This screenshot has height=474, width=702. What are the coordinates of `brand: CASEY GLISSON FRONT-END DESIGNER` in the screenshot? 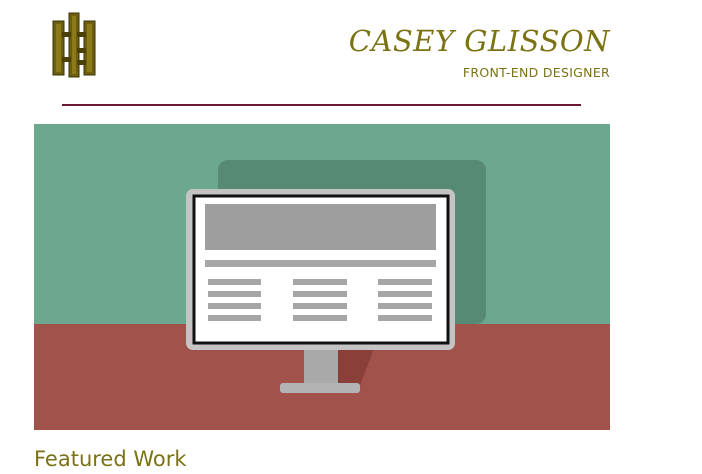 It's located at (479, 52).